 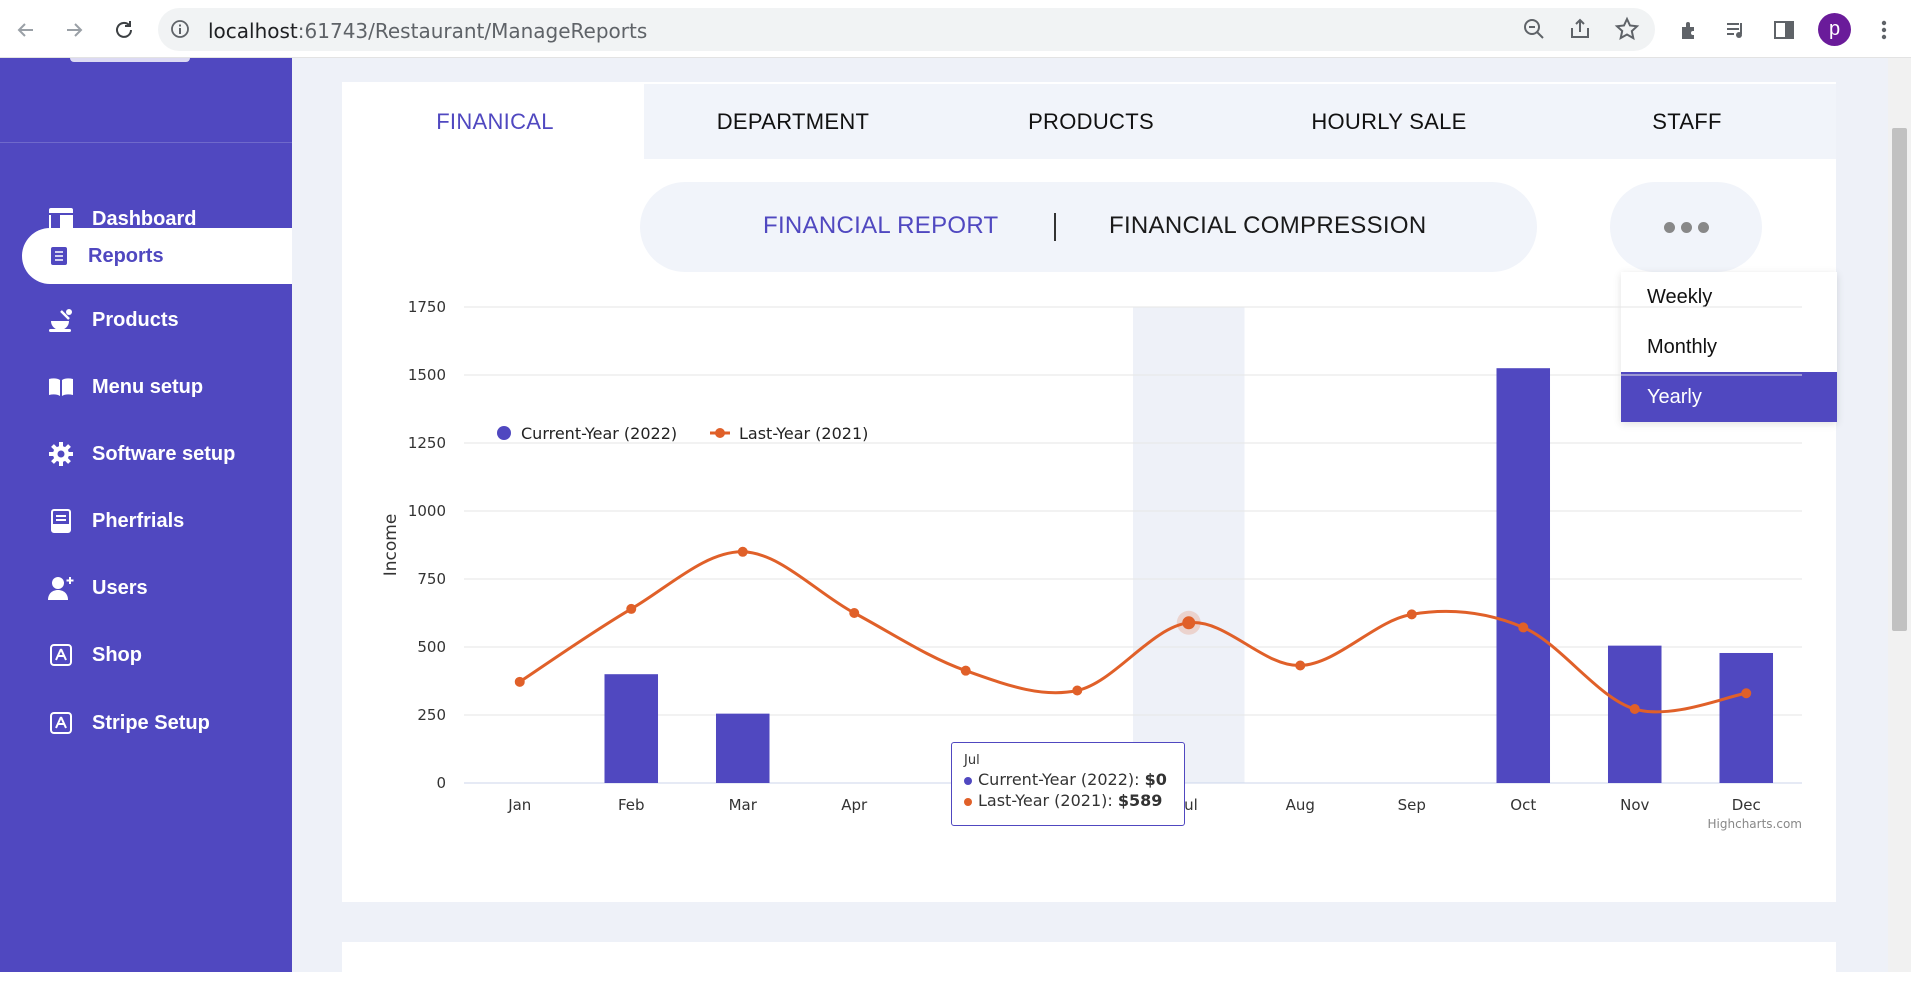 What do you see at coordinates (519, 805) in the screenshot?
I see `x-tick-label: Jan` at bounding box center [519, 805].